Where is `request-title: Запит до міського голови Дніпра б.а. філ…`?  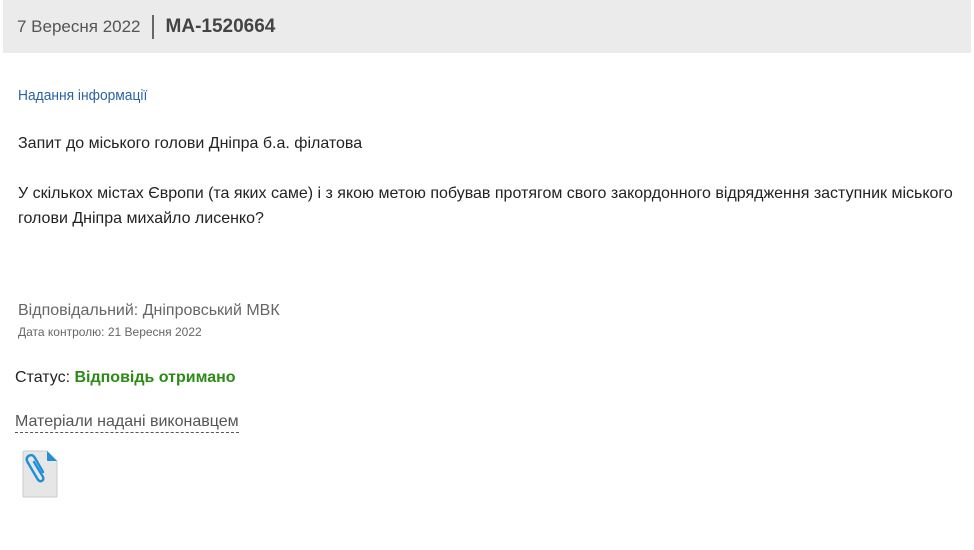
request-title: Запит до міського голови Дніпра б.а. філ… is located at coordinates (190, 143).